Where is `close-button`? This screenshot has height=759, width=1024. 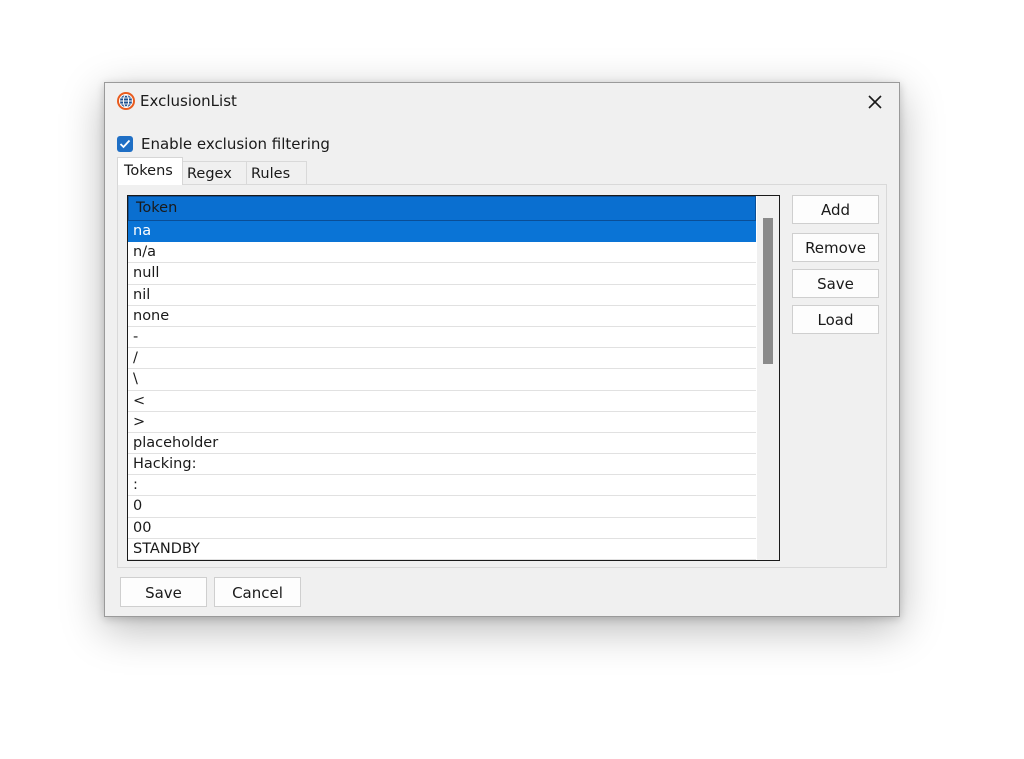 close-button is located at coordinates (875, 102).